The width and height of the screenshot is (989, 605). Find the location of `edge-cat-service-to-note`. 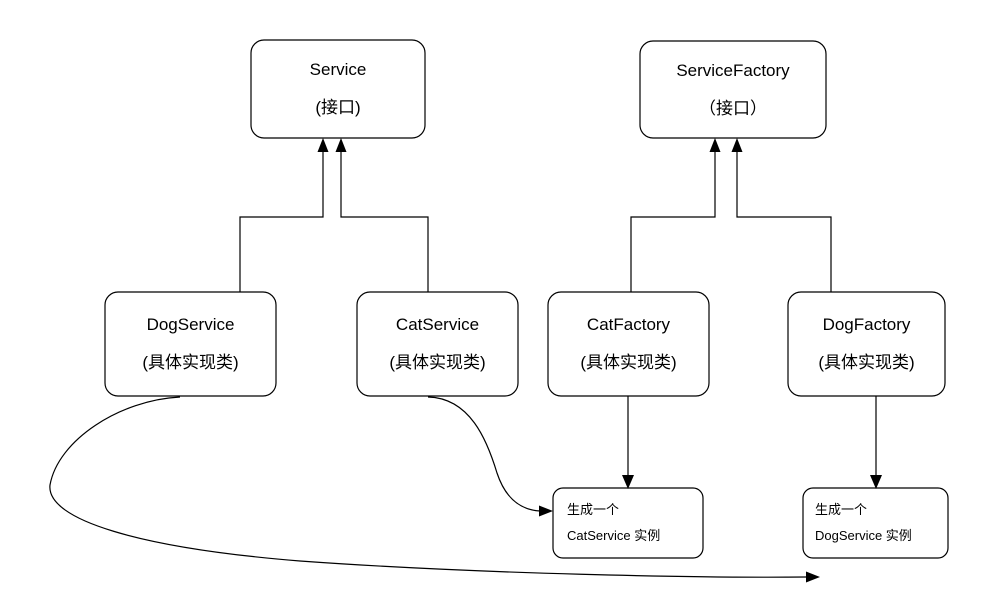

edge-cat-service-to-note is located at coordinates (484, 454).